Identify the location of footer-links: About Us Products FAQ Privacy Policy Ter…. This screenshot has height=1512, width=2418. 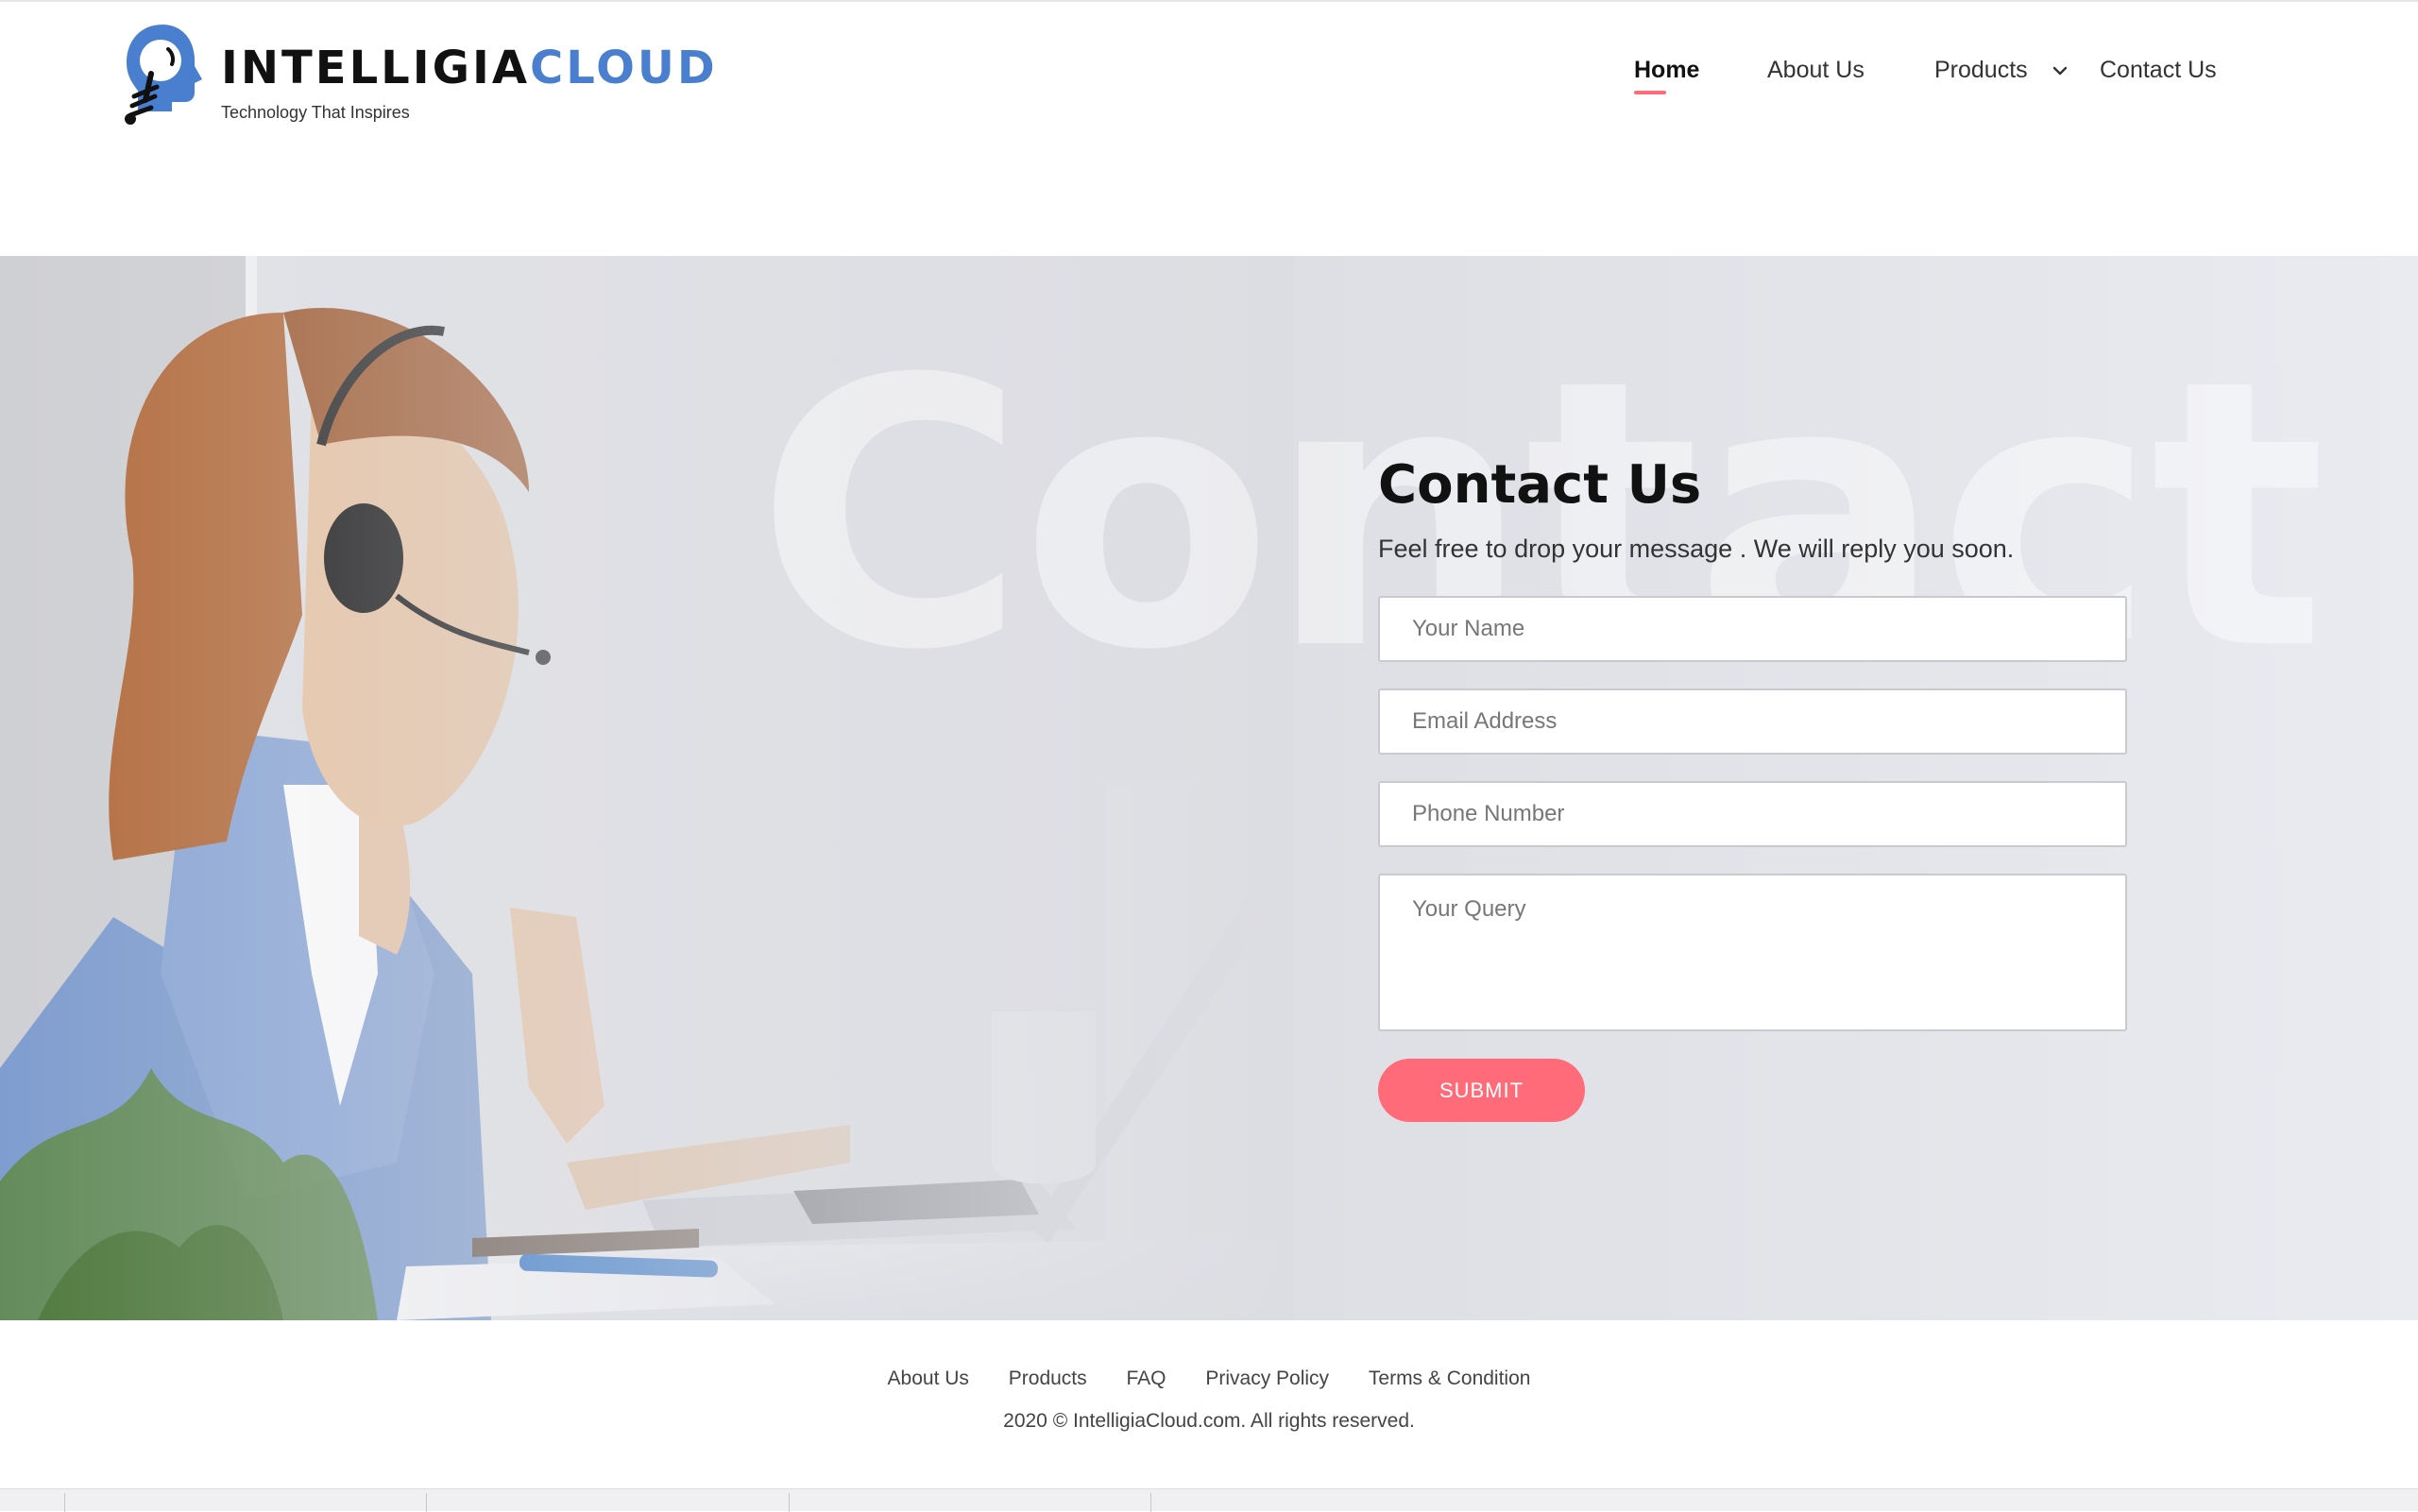
(1209, 1379).